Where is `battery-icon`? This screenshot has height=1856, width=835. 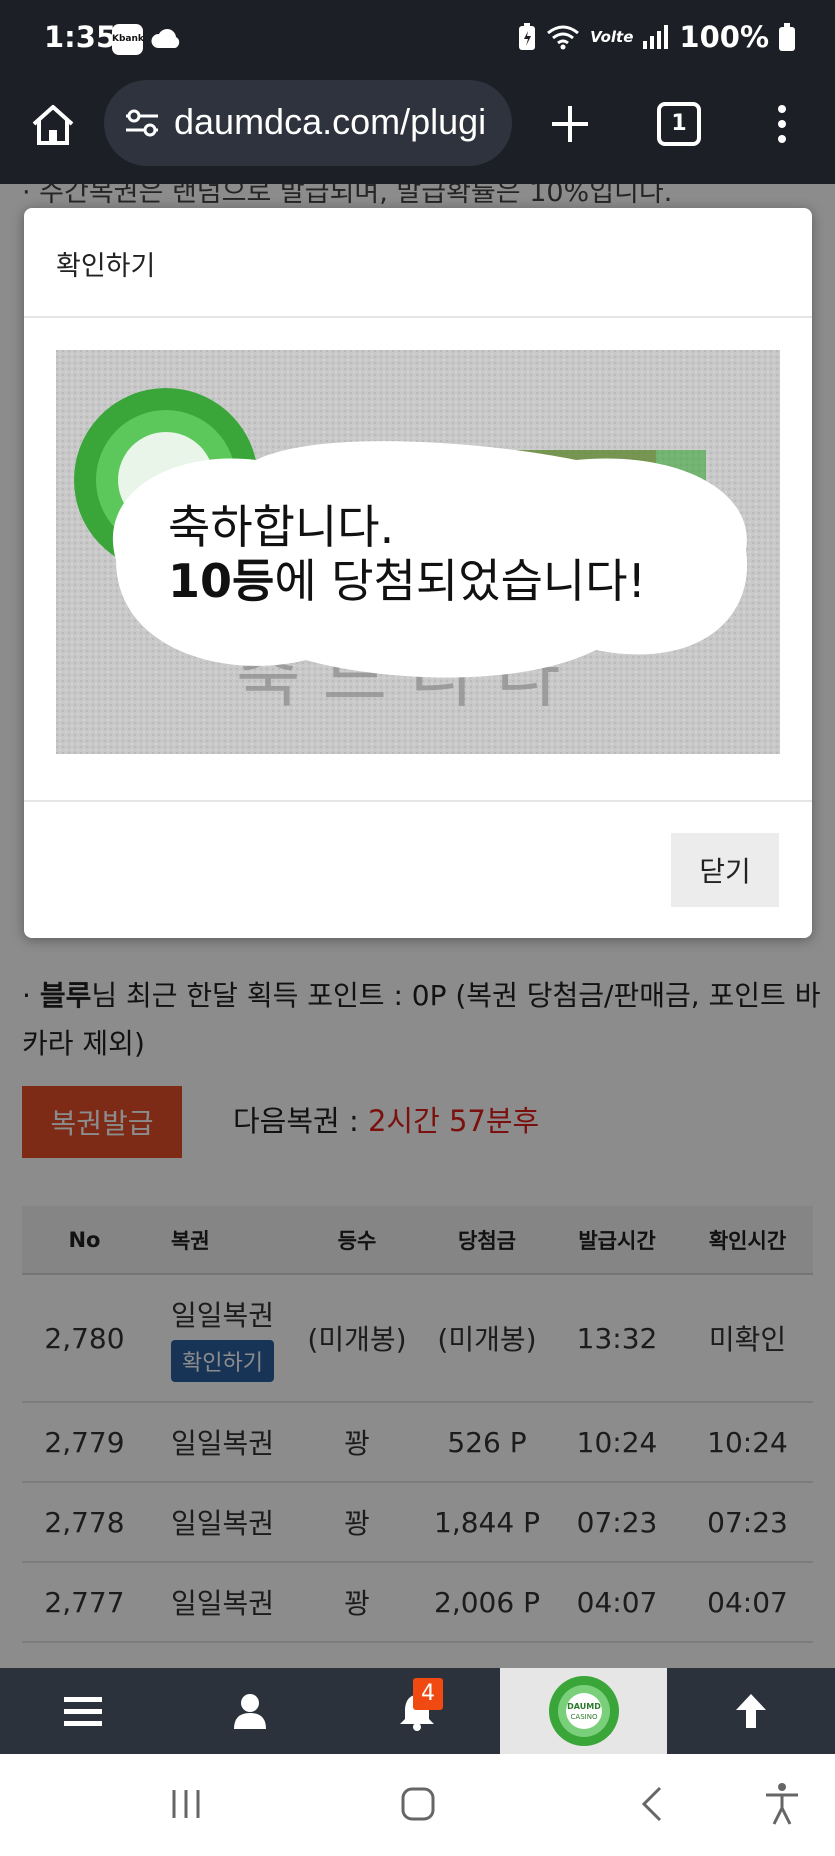
battery-icon is located at coordinates (787, 37).